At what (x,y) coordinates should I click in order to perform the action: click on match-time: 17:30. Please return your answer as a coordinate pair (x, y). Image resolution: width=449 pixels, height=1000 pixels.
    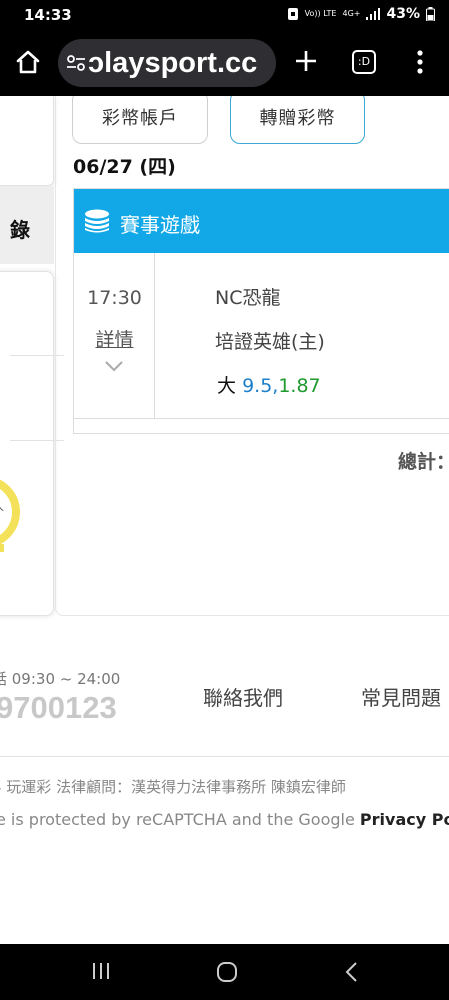
    Looking at the image, I should click on (114, 298).